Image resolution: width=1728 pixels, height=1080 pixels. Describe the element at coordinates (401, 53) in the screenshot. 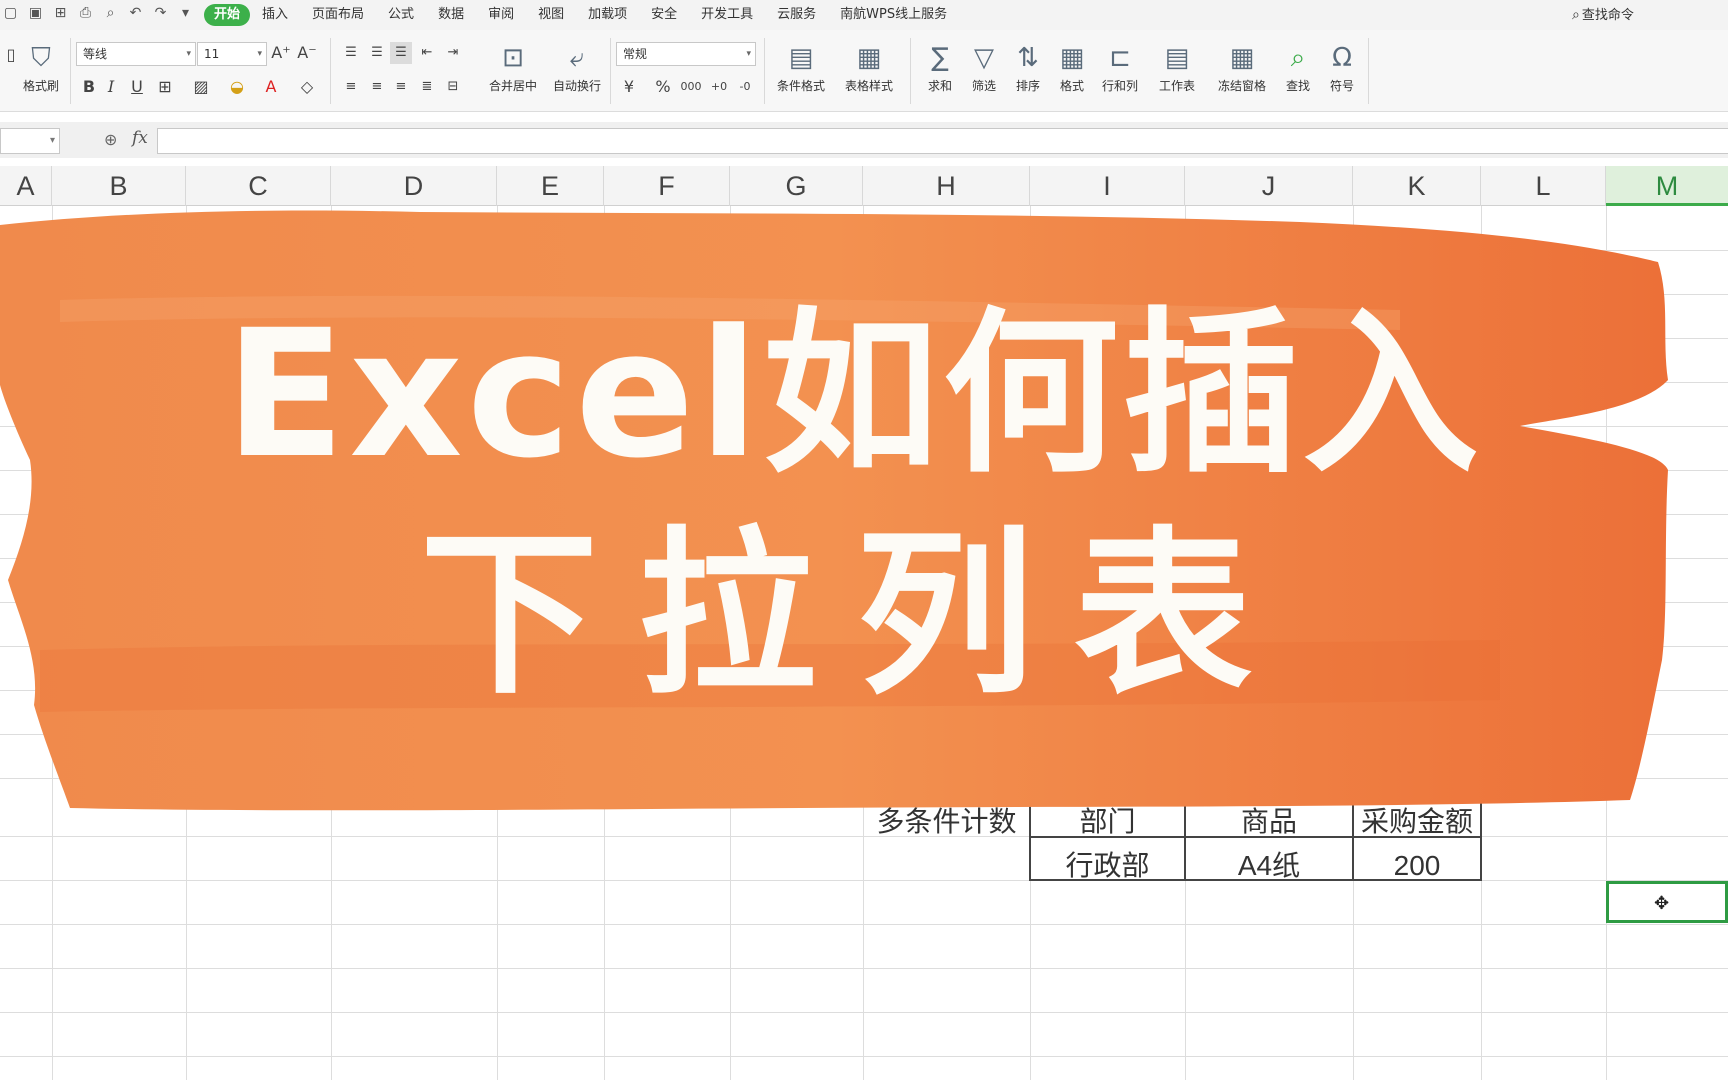

I see `align-bottom-icon: ☰` at that location.